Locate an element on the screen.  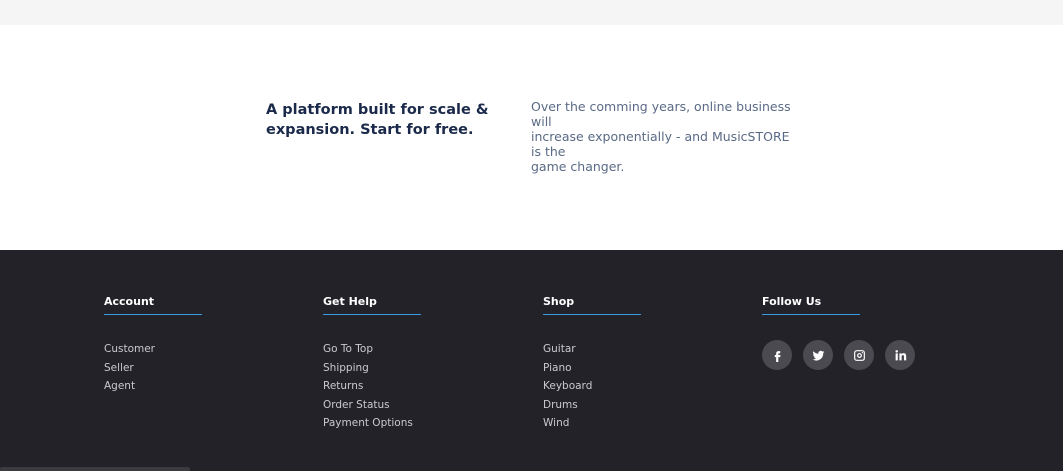
footer-link-seller: Seller is located at coordinates (204, 368).